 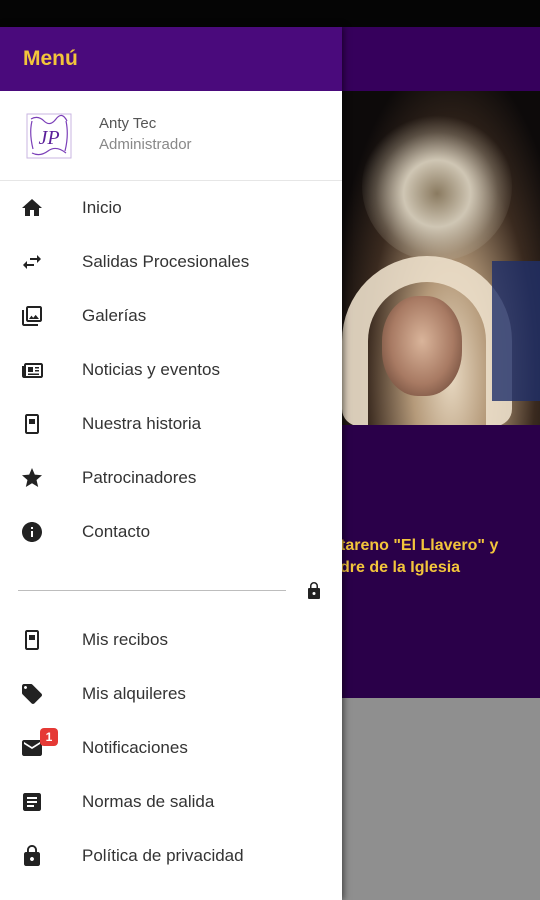 What do you see at coordinates (166, 261) in the screenshot?
I see `menu-item-label: Salidas Procesionales` at bounding box center [166, 261].